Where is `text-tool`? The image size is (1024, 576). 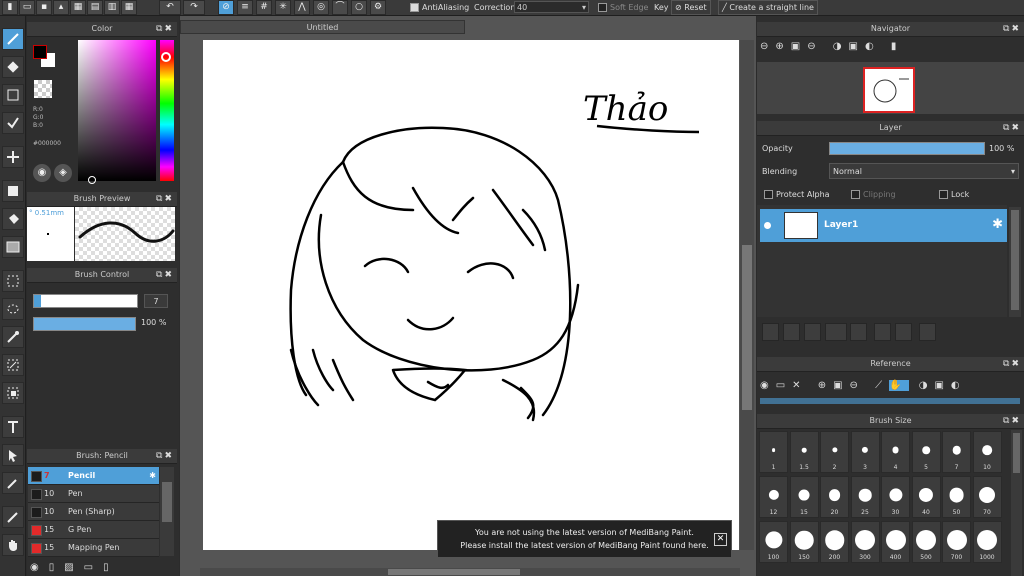 text-tool is located at coordinates (13, 427).